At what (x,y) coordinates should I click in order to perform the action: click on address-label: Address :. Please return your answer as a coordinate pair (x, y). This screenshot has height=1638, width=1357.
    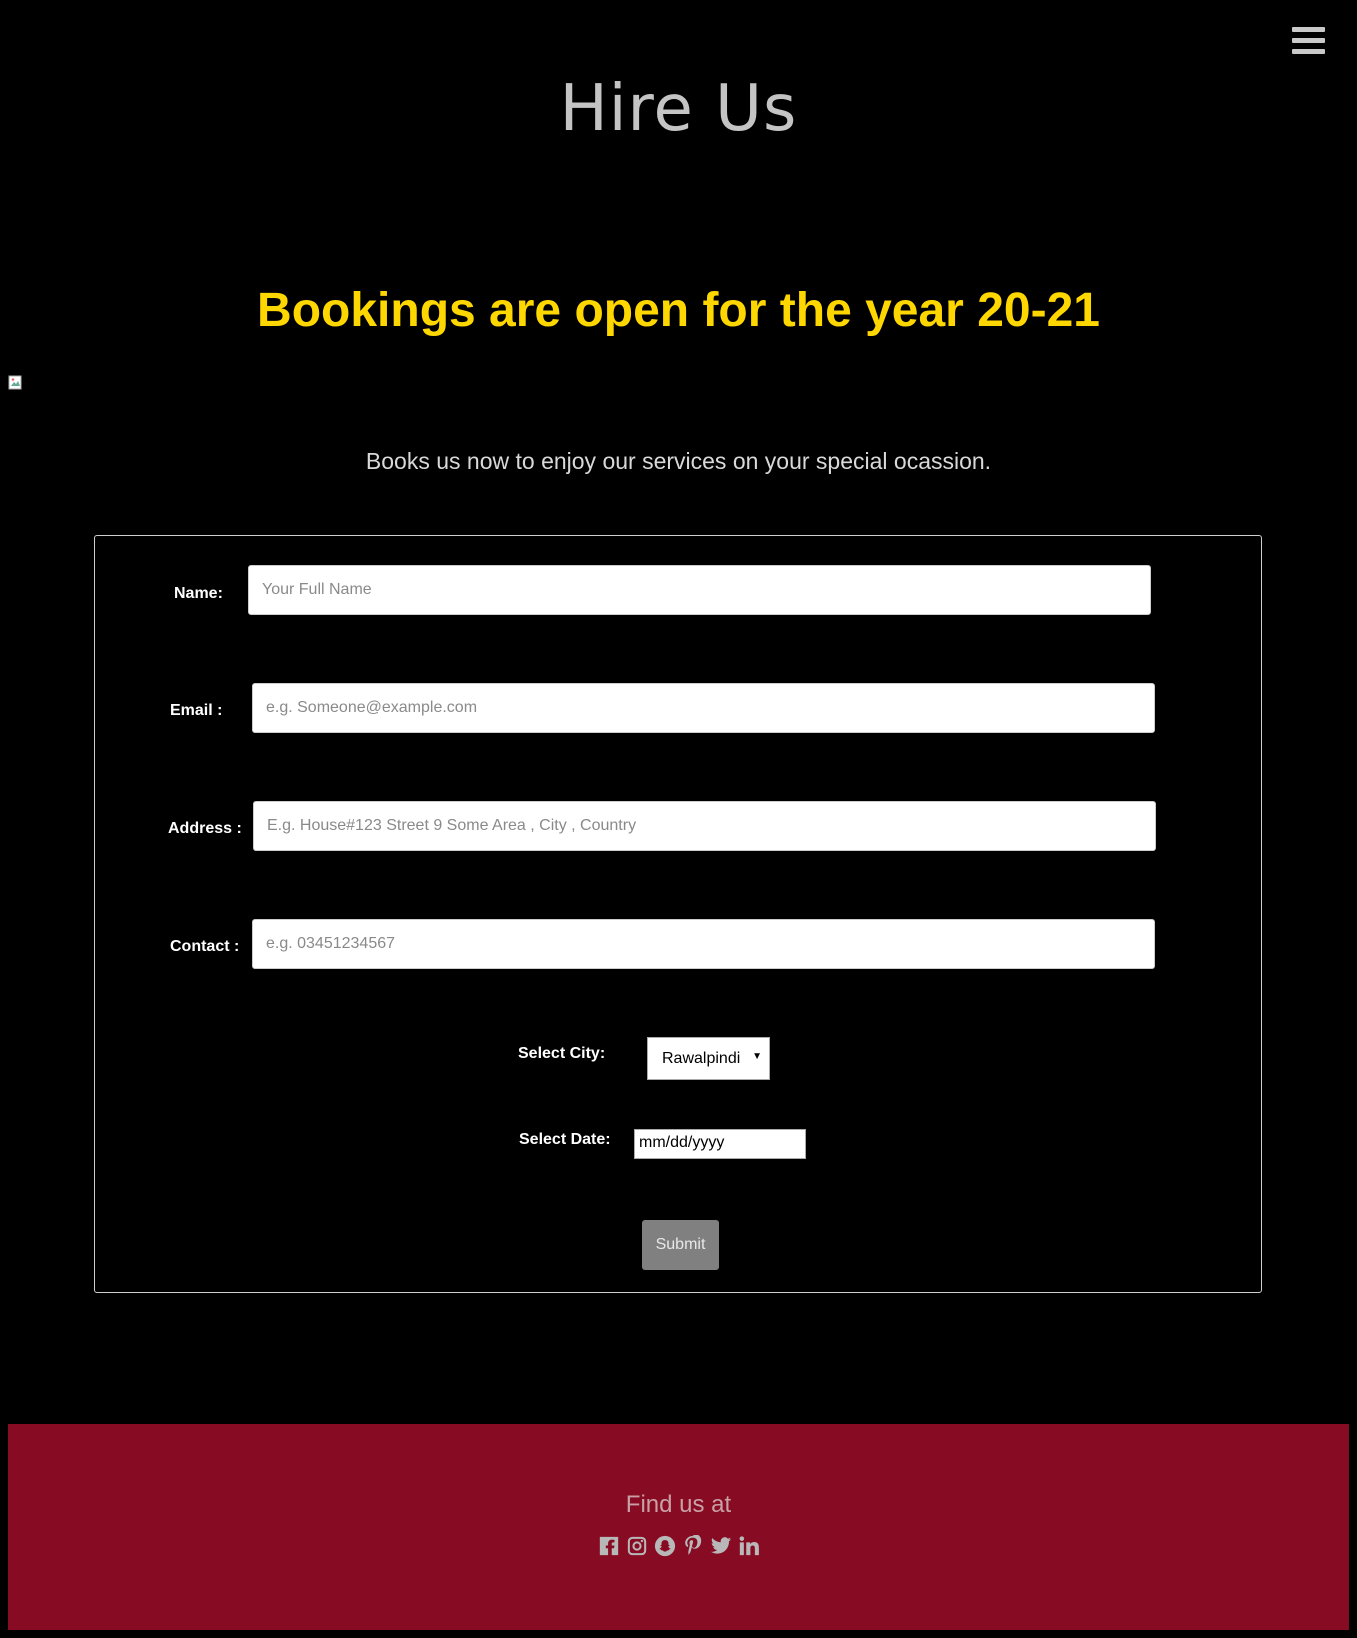
    Looking at the image, I should click on (205, 828).